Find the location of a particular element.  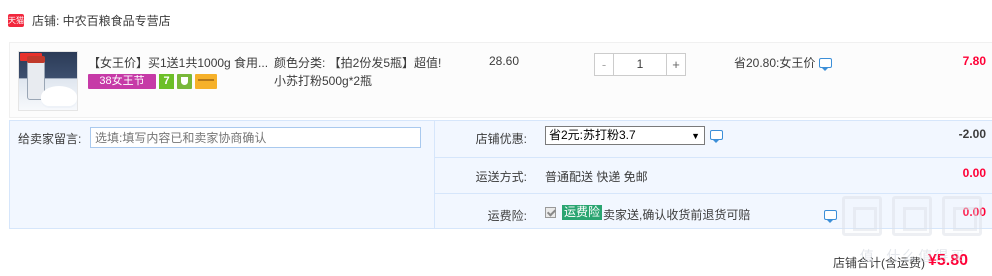

shipping-amount: 0.00 is located at coordinates (974, 173).